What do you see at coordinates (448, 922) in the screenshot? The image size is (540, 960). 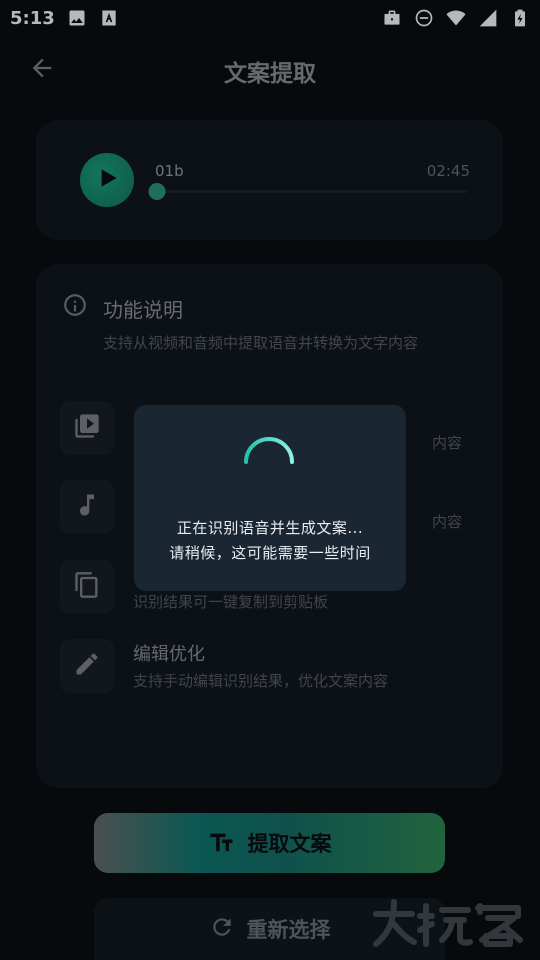 I see `watermark-logo` at bounding box center [448, 922].